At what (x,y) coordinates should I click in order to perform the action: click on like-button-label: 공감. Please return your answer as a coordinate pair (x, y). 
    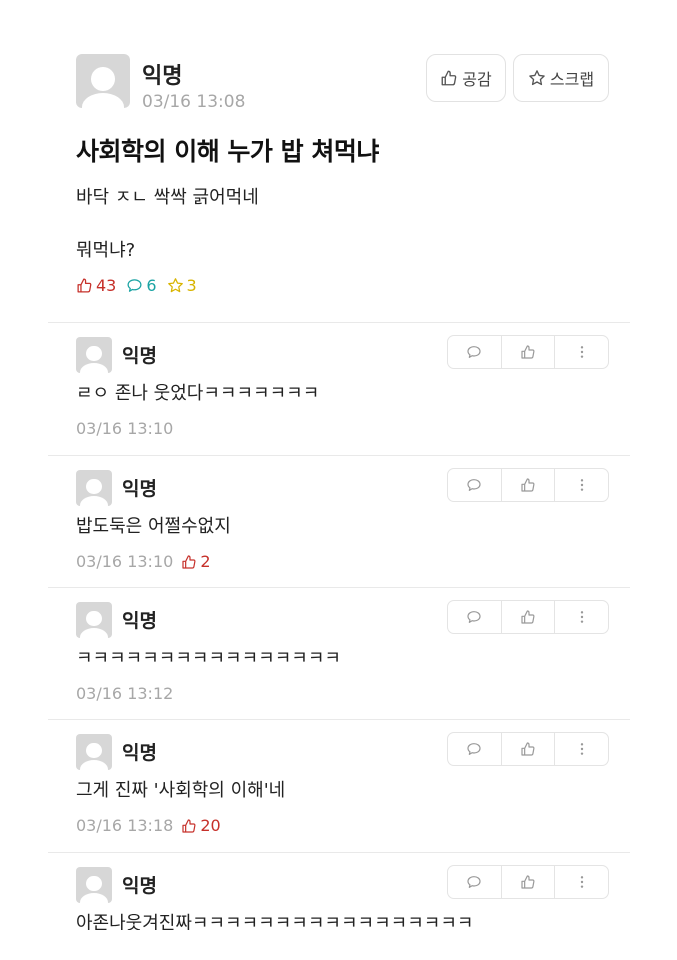
    Looking at the image, I should click on (477, 79).